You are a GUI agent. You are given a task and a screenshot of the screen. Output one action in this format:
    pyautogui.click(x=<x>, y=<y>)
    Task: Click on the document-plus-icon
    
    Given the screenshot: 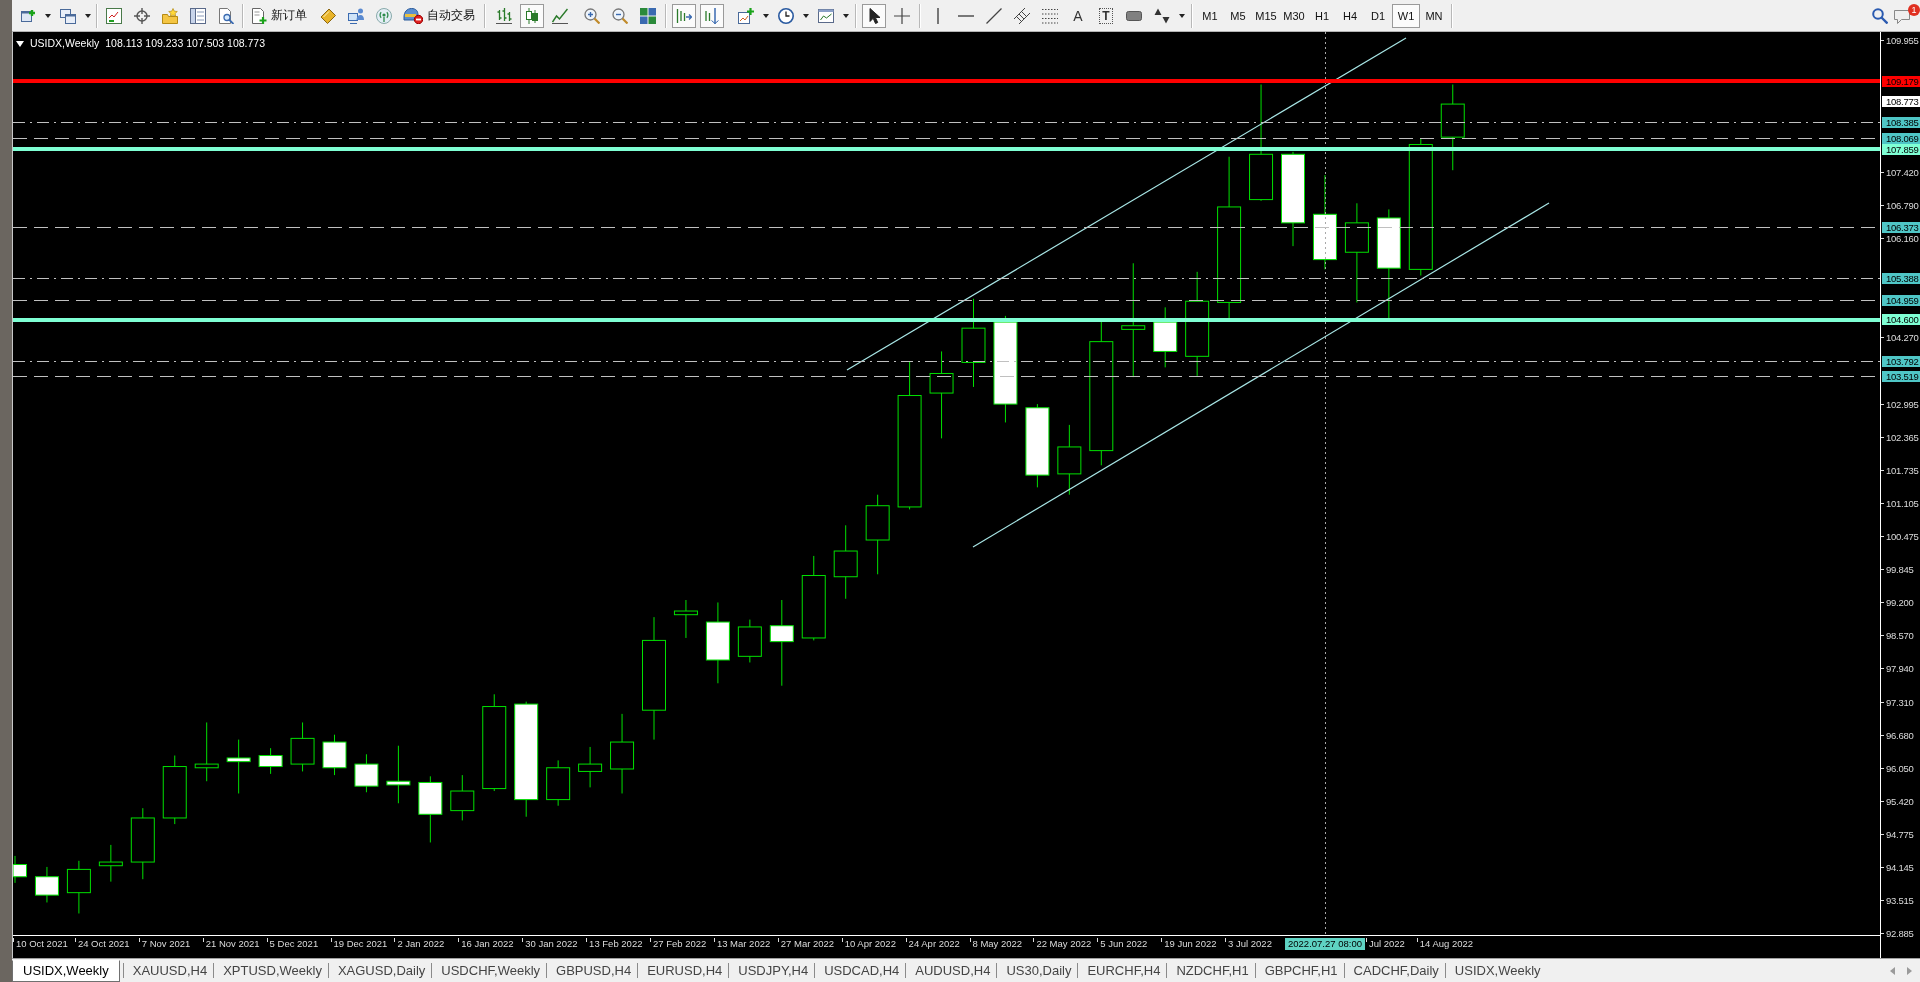 What is the action you would take?
    pyautogui.click(x=259, y=15)
    